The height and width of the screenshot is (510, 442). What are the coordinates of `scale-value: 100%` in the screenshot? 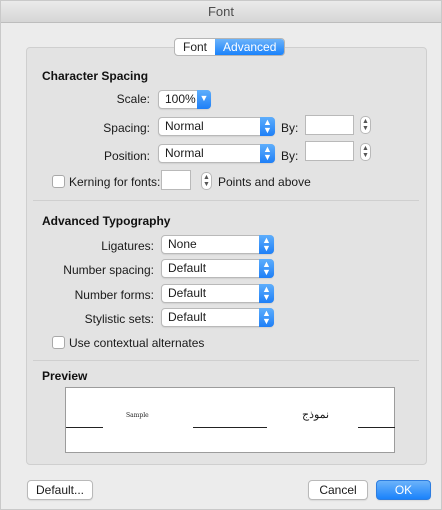 It's located at (180, 99).